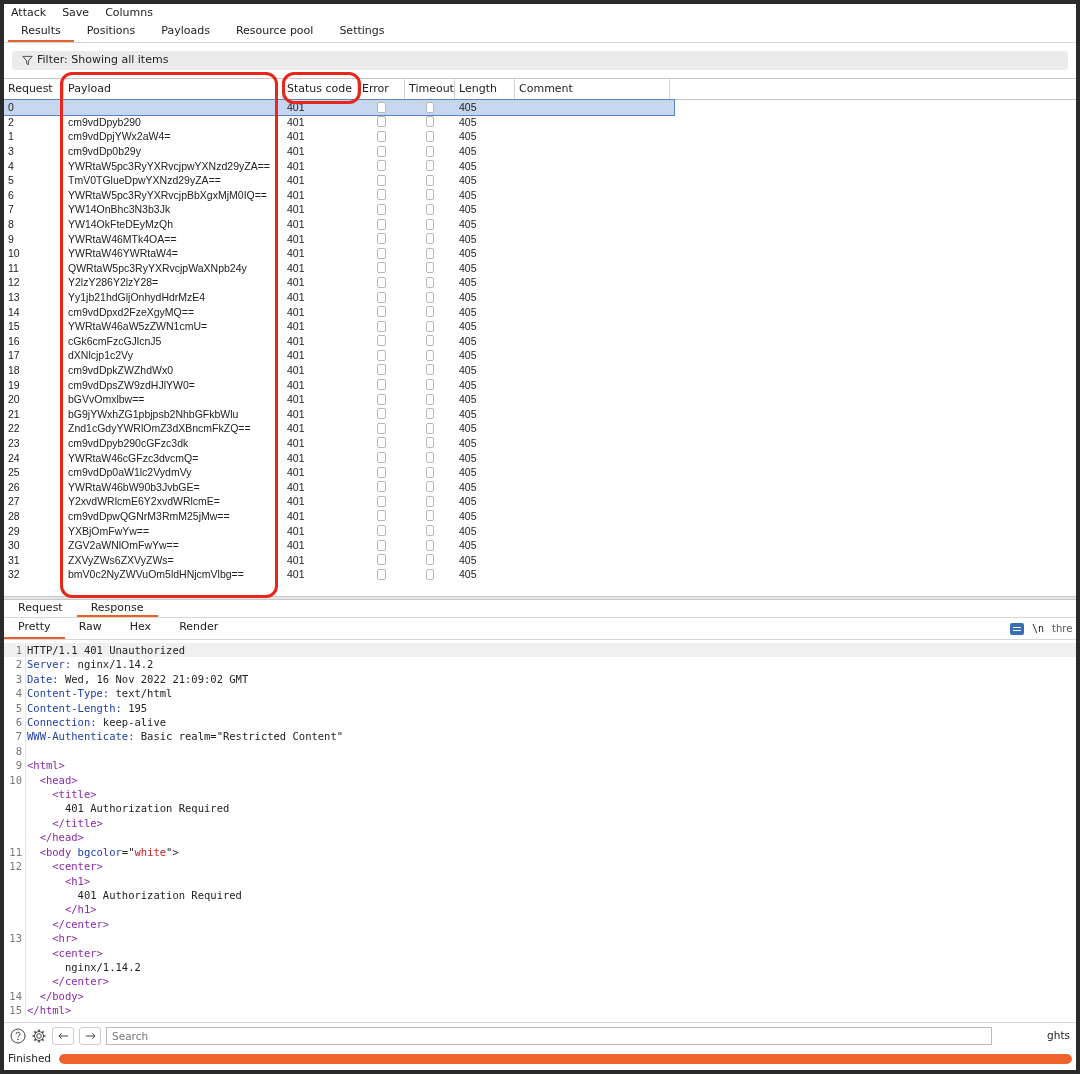 Image resolution: width=1080 pixels, height=1074 pixels. What do you see at coordinates (18, 1035) in the screenshot?
I see `help-icon` at bounding box center [18, 1035].